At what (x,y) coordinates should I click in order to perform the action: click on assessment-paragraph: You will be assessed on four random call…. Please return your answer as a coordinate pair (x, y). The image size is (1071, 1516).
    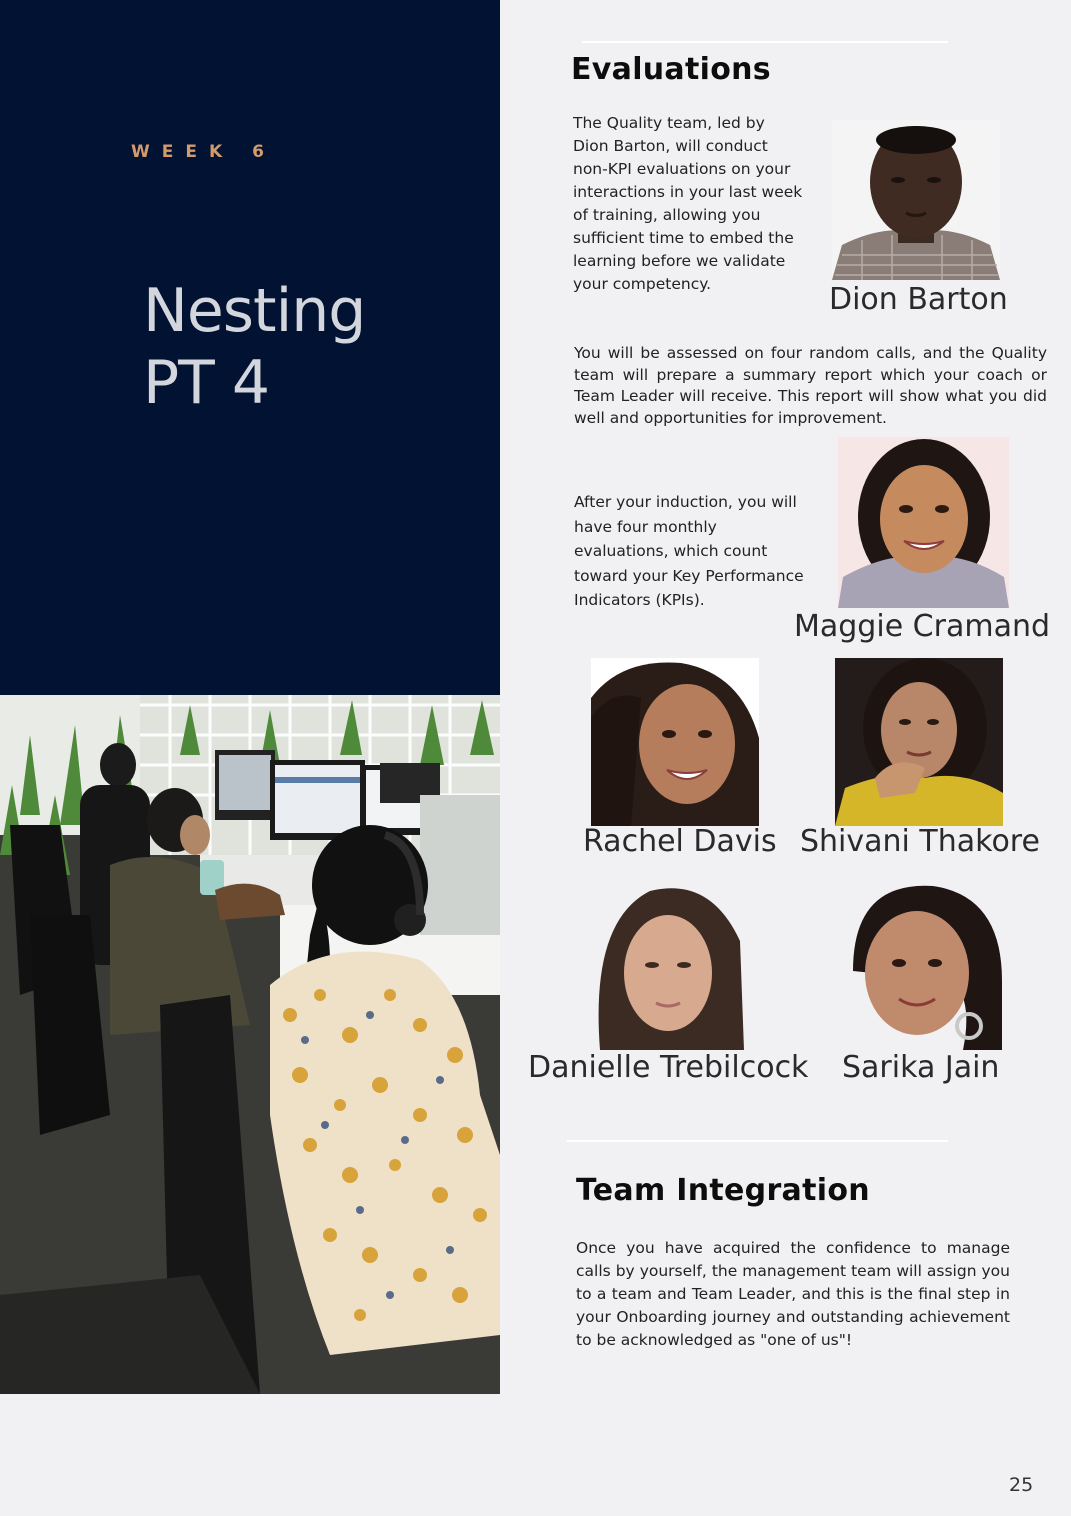
    Looking at the image, I should click on (810, 385).